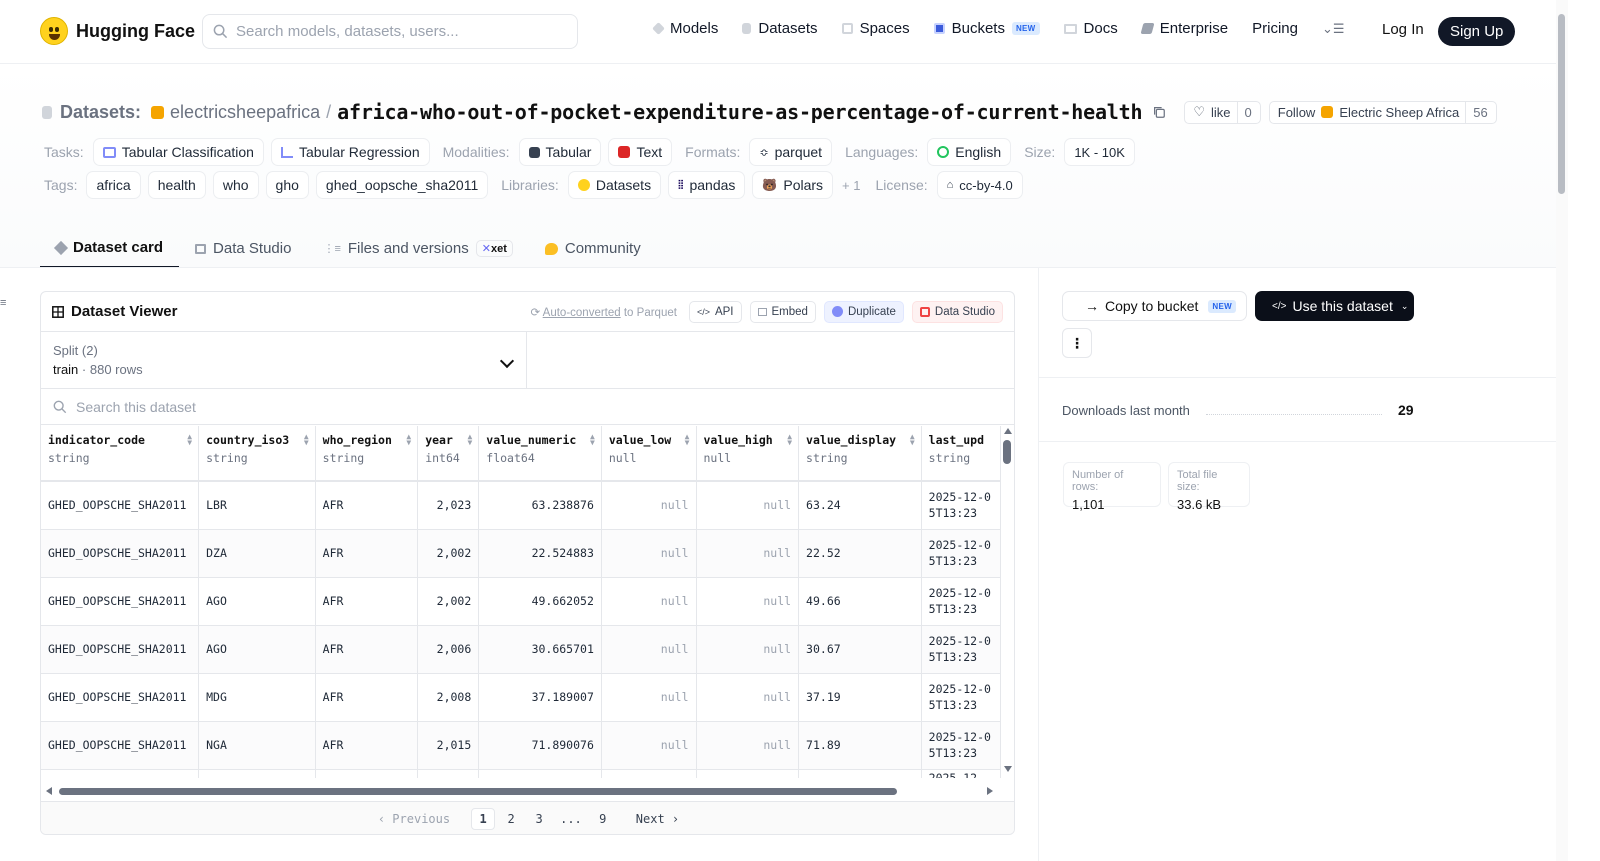  Describe the element at coordinates (860, 454) in the screenshot. I see `column-header: value_display string ▲ ▼` at that location.